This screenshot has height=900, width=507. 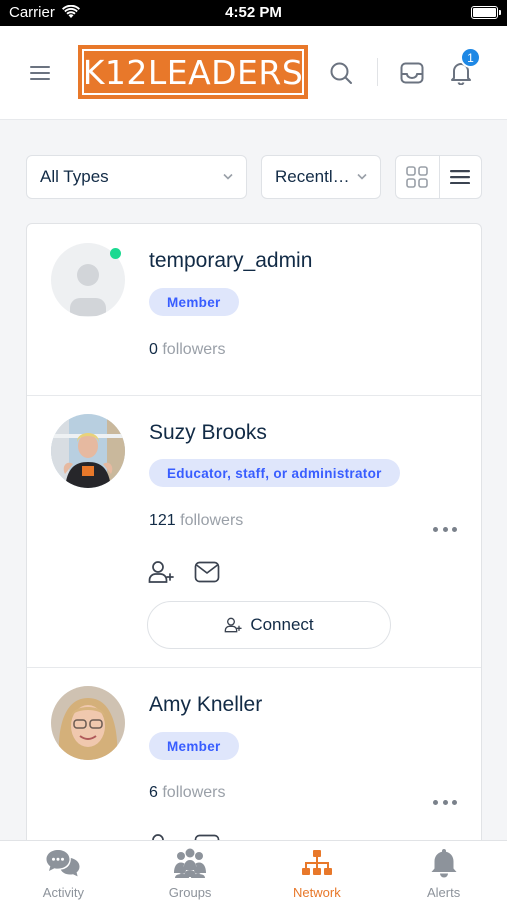 I want to click on connect-button: Connect, so click(x=269, y=625).